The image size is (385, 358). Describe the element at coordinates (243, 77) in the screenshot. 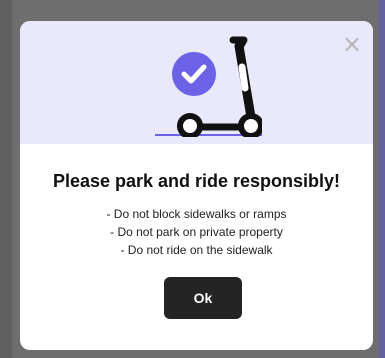

I see `scooter-stem-stripe` at that location.